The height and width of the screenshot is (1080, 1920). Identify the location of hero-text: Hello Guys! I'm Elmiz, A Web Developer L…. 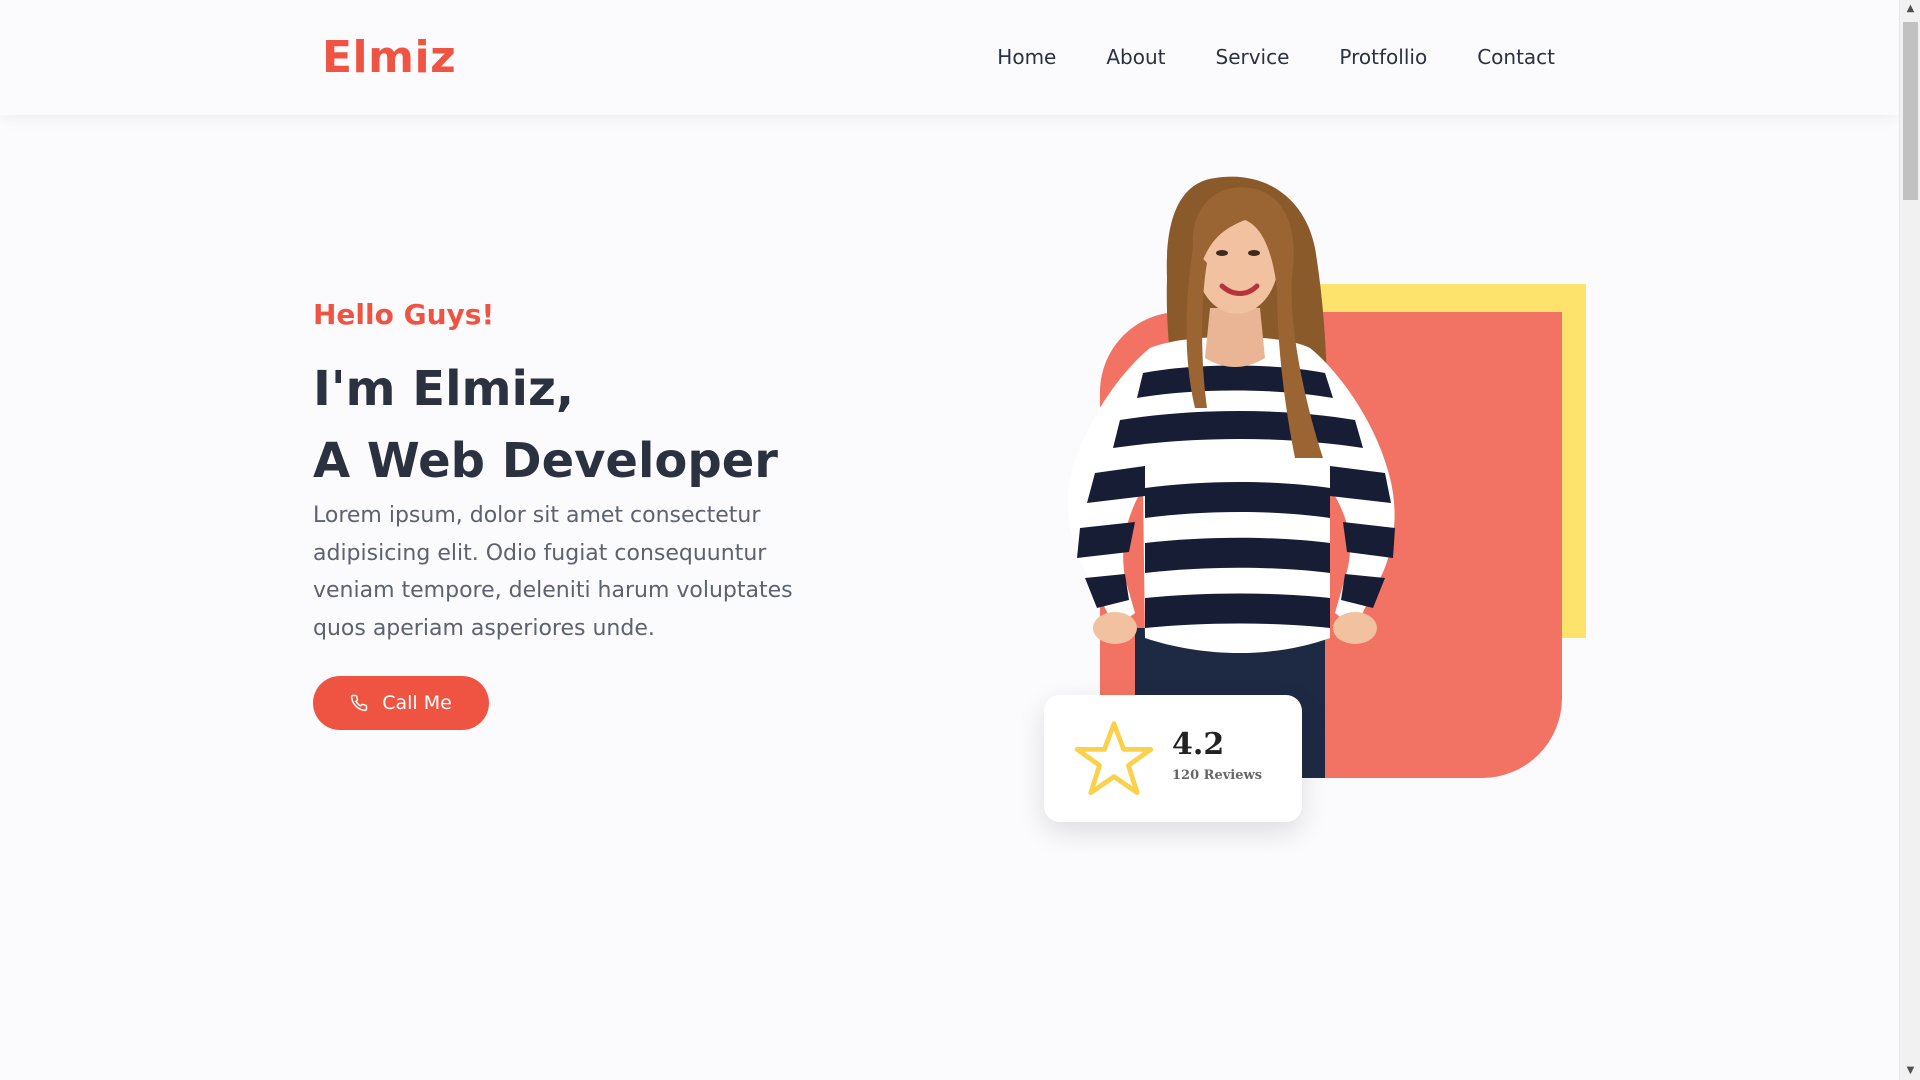
(573, 512).